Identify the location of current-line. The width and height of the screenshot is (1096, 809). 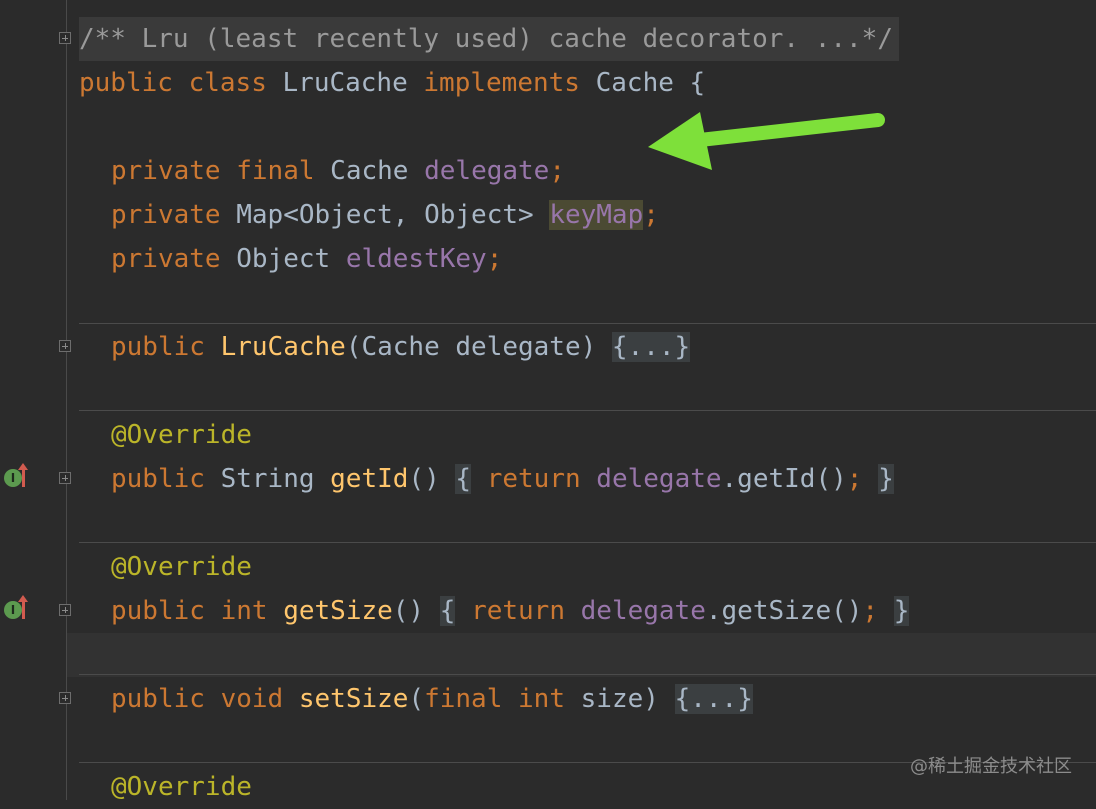
(581, 655).